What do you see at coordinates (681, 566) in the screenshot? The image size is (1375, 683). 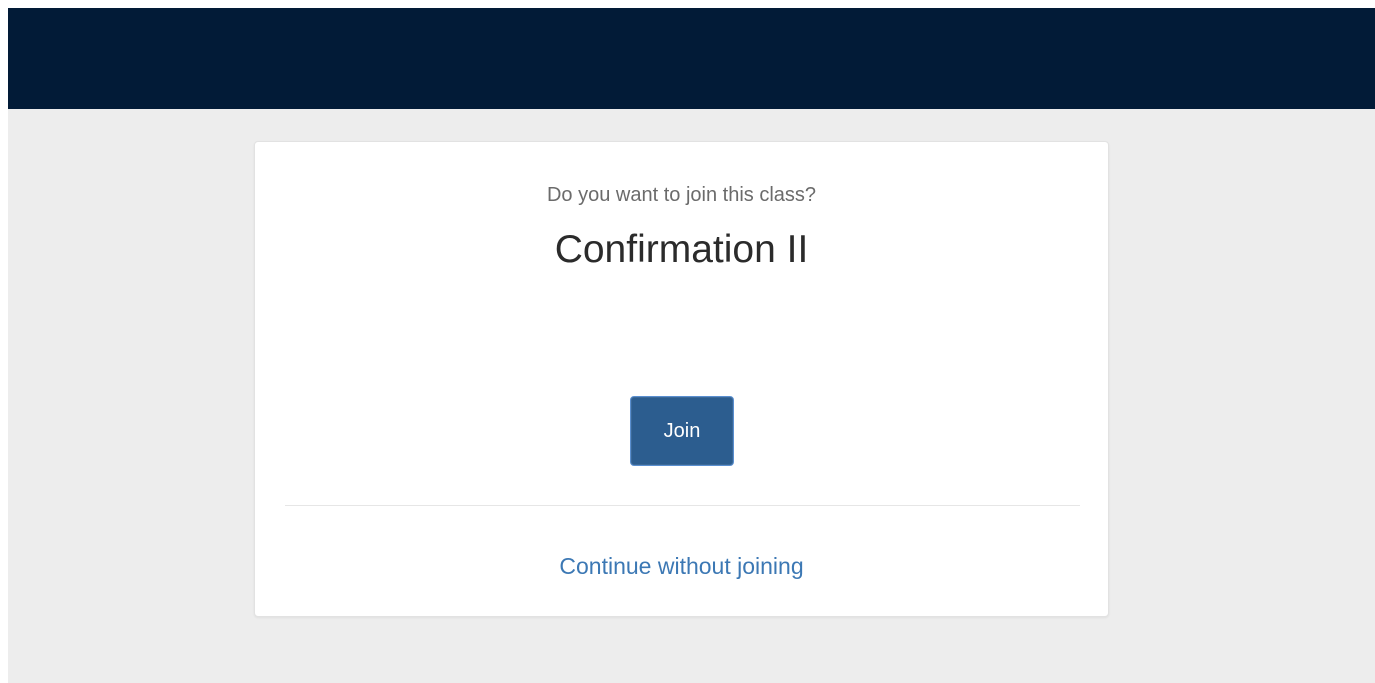 I see `continue-without-joining-link: Continue without joining` at bounding box center [681, 566].